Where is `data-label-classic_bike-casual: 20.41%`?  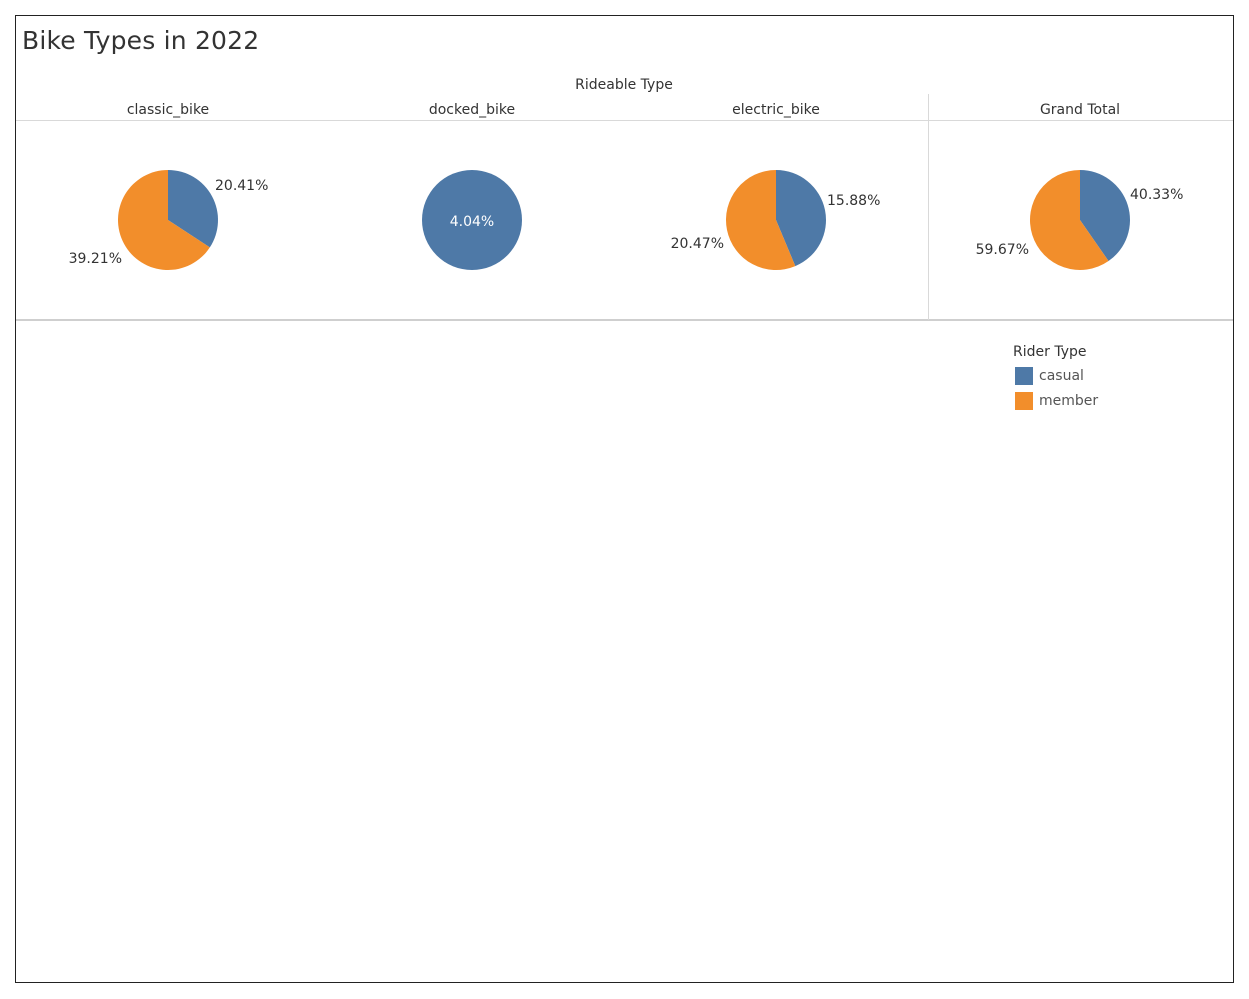
data-label-classic_bike-casual: 20.41% is located at coordinates (241, 186).